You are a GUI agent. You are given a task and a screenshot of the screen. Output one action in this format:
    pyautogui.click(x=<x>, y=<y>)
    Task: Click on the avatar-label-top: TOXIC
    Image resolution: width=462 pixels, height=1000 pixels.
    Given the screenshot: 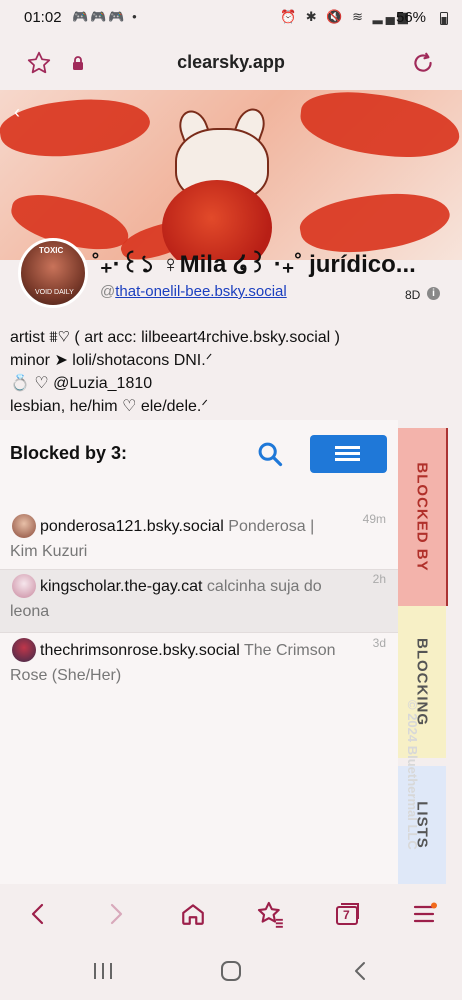 What is the action you would take?
    pyautogui.click(x=51, y=250)
    